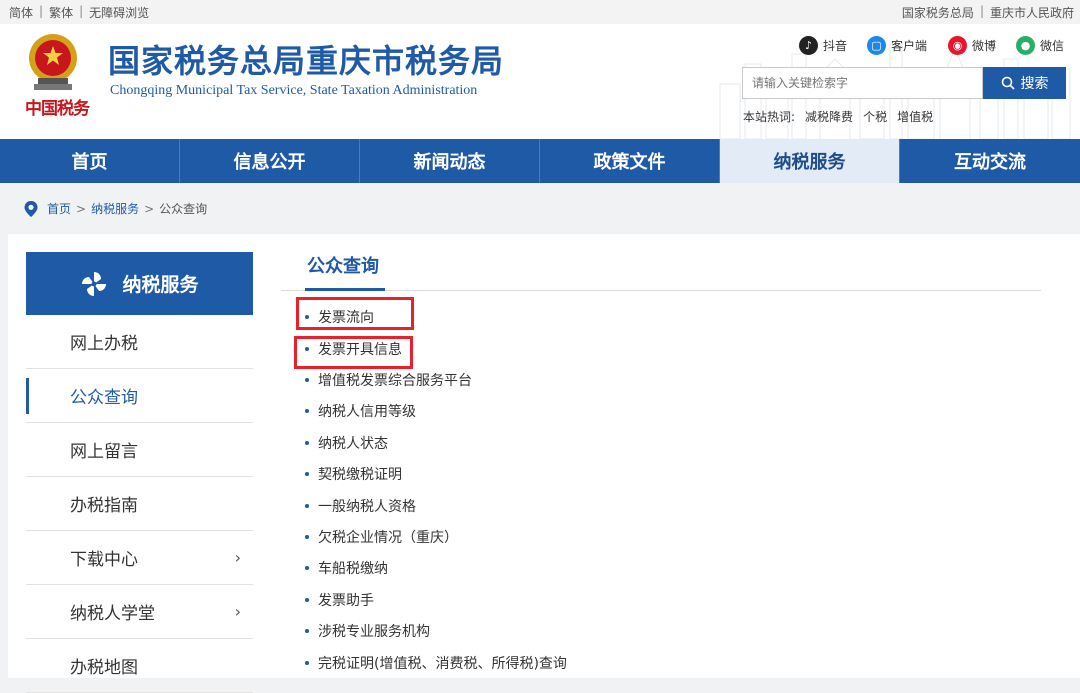 The width and height of the screenshot is (1080, 693). Describe the element at coordinates (112, 614) in the screenshot. I see `sidebar-item-label: 纳税人学堂` at that location.